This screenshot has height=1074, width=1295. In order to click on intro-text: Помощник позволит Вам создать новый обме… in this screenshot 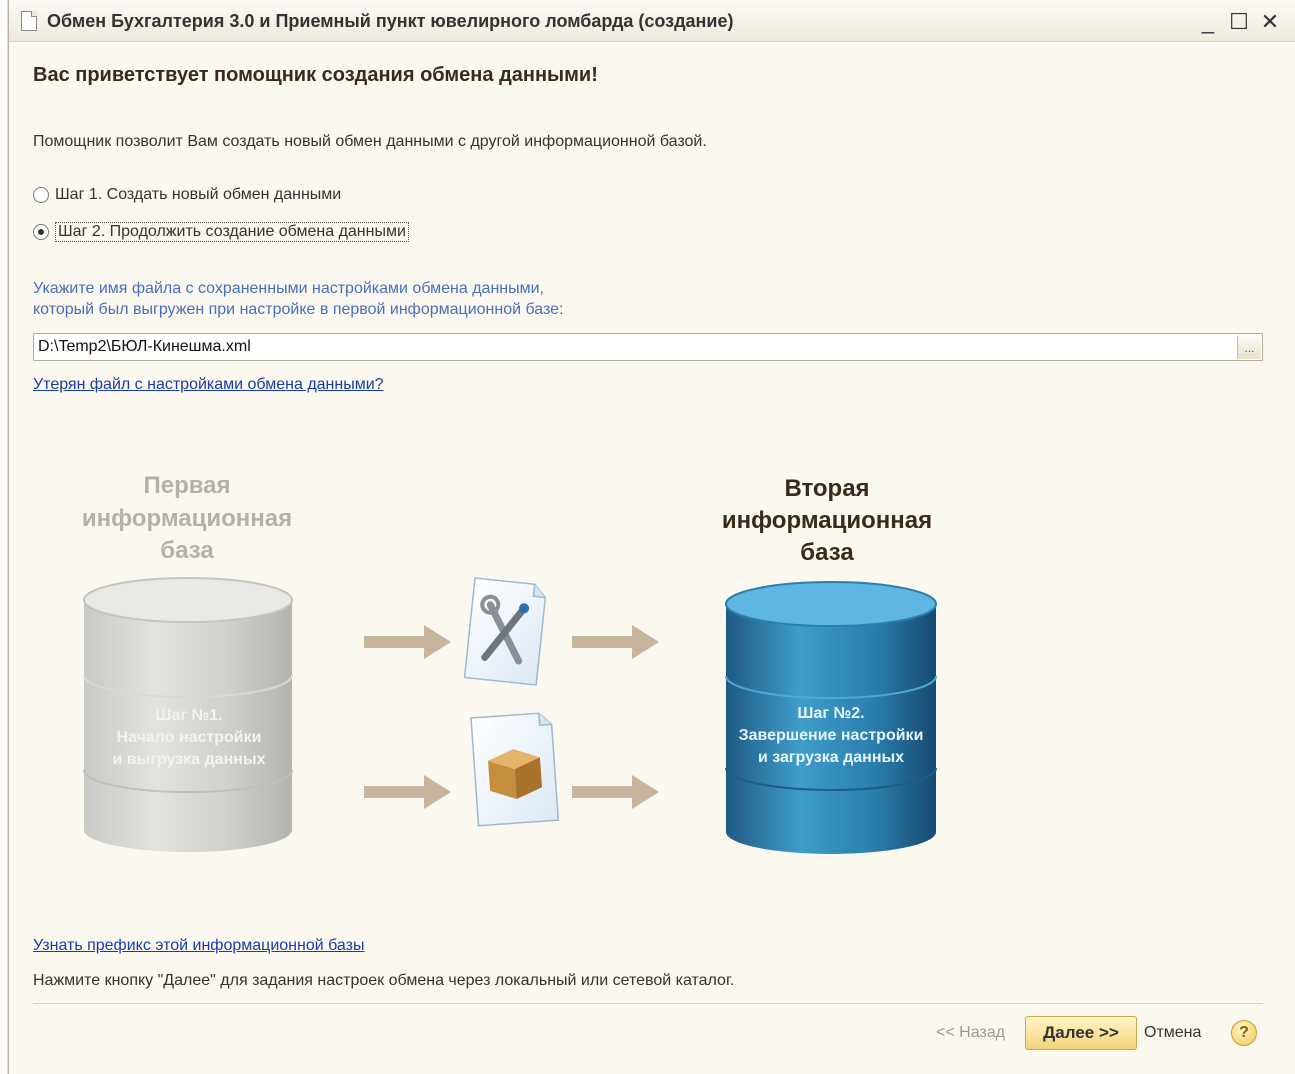, I will do `click(370, 141)`.